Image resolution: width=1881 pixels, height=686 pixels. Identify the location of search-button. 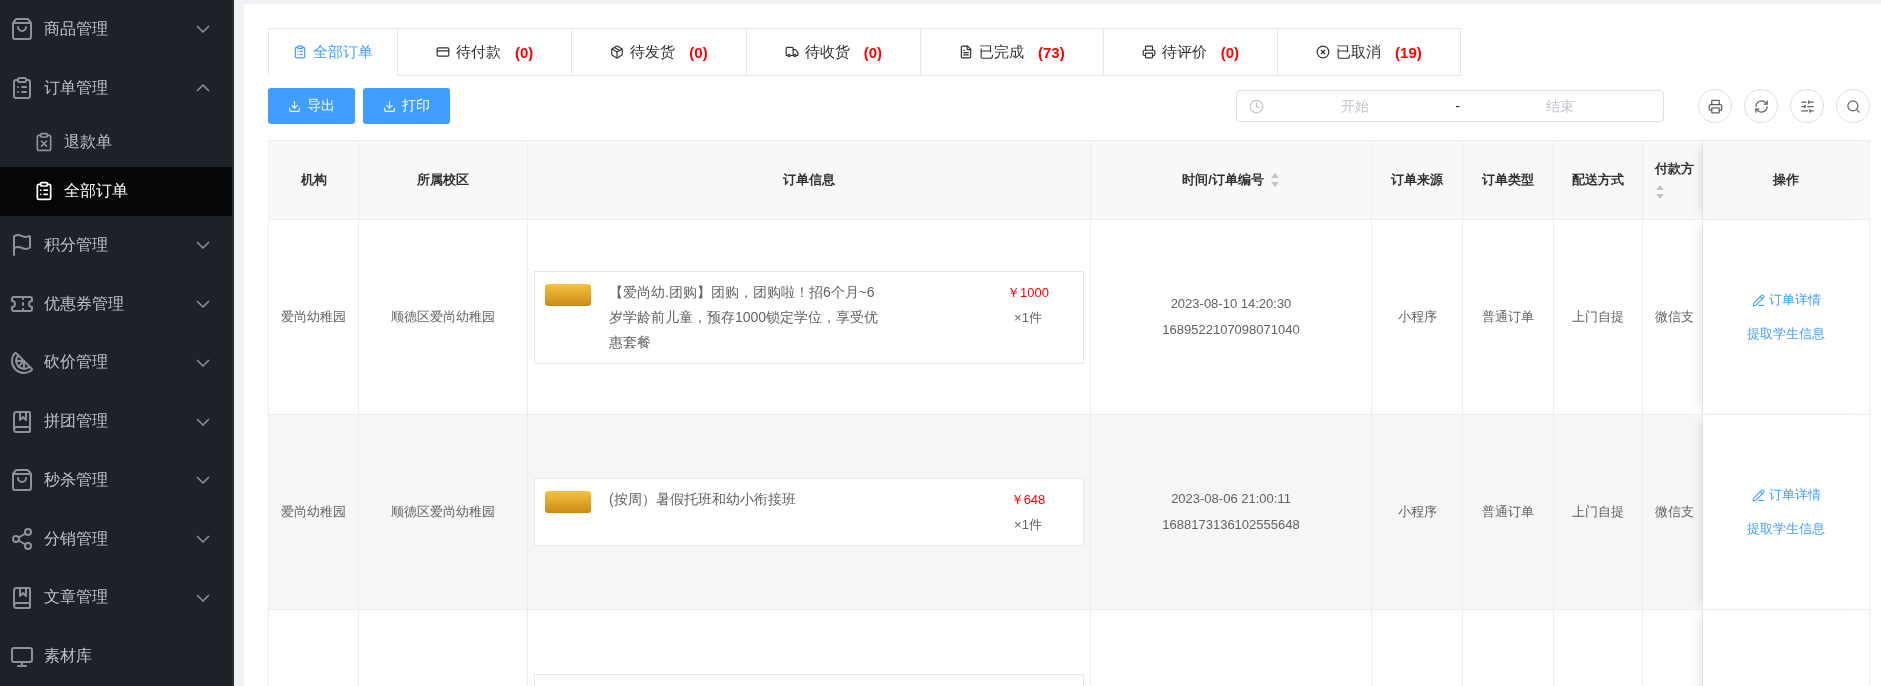
(1853, 106).